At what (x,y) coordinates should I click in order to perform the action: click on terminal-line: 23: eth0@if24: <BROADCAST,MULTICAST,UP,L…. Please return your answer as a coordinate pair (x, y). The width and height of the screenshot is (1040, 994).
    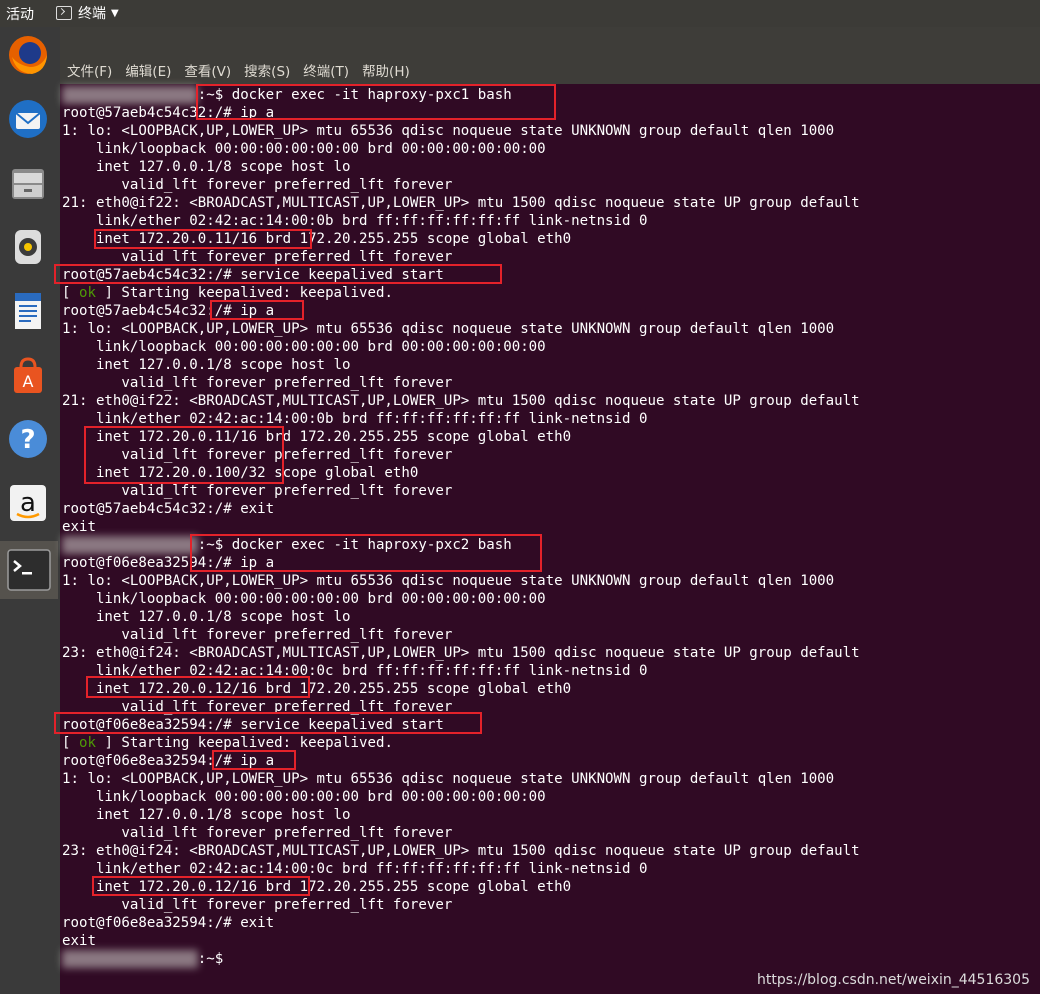
    Looking at the image, I should click on (461, 653).